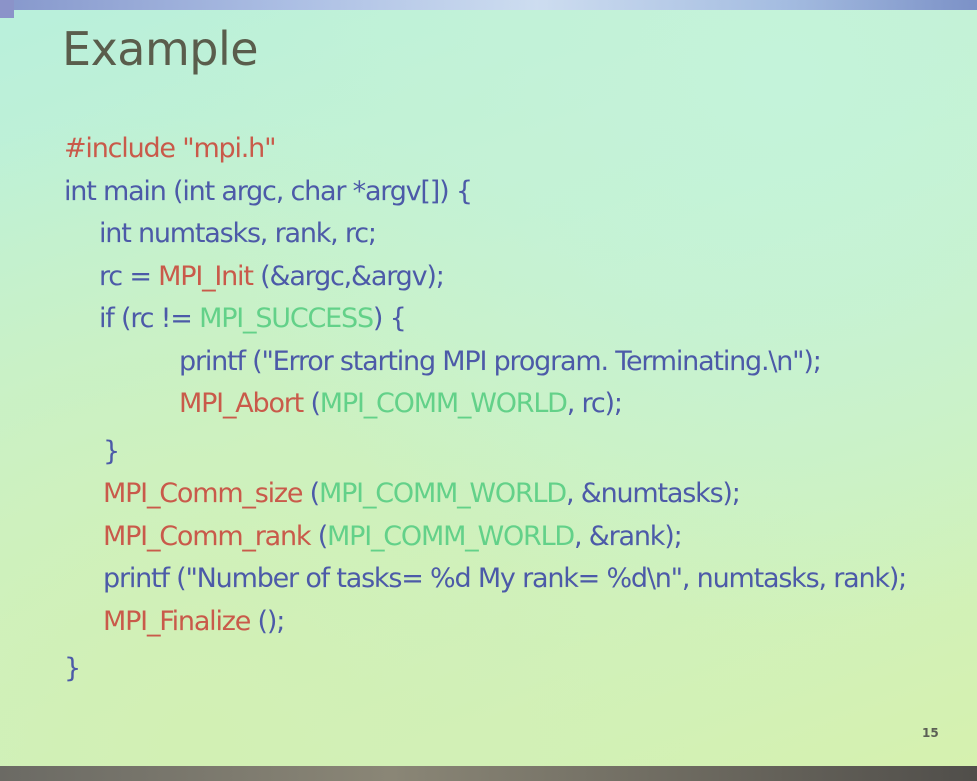 The width and height of the screenshot is (977, 781). I want to click on slide-title: Example, so click(160, 49).